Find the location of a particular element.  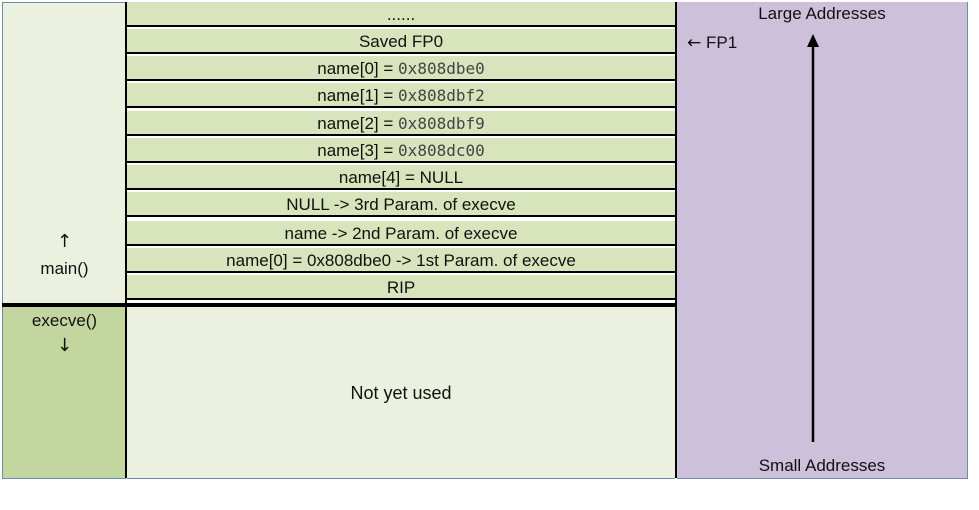

stack-row-text: name[1] = is located at coordinates (358, 95).